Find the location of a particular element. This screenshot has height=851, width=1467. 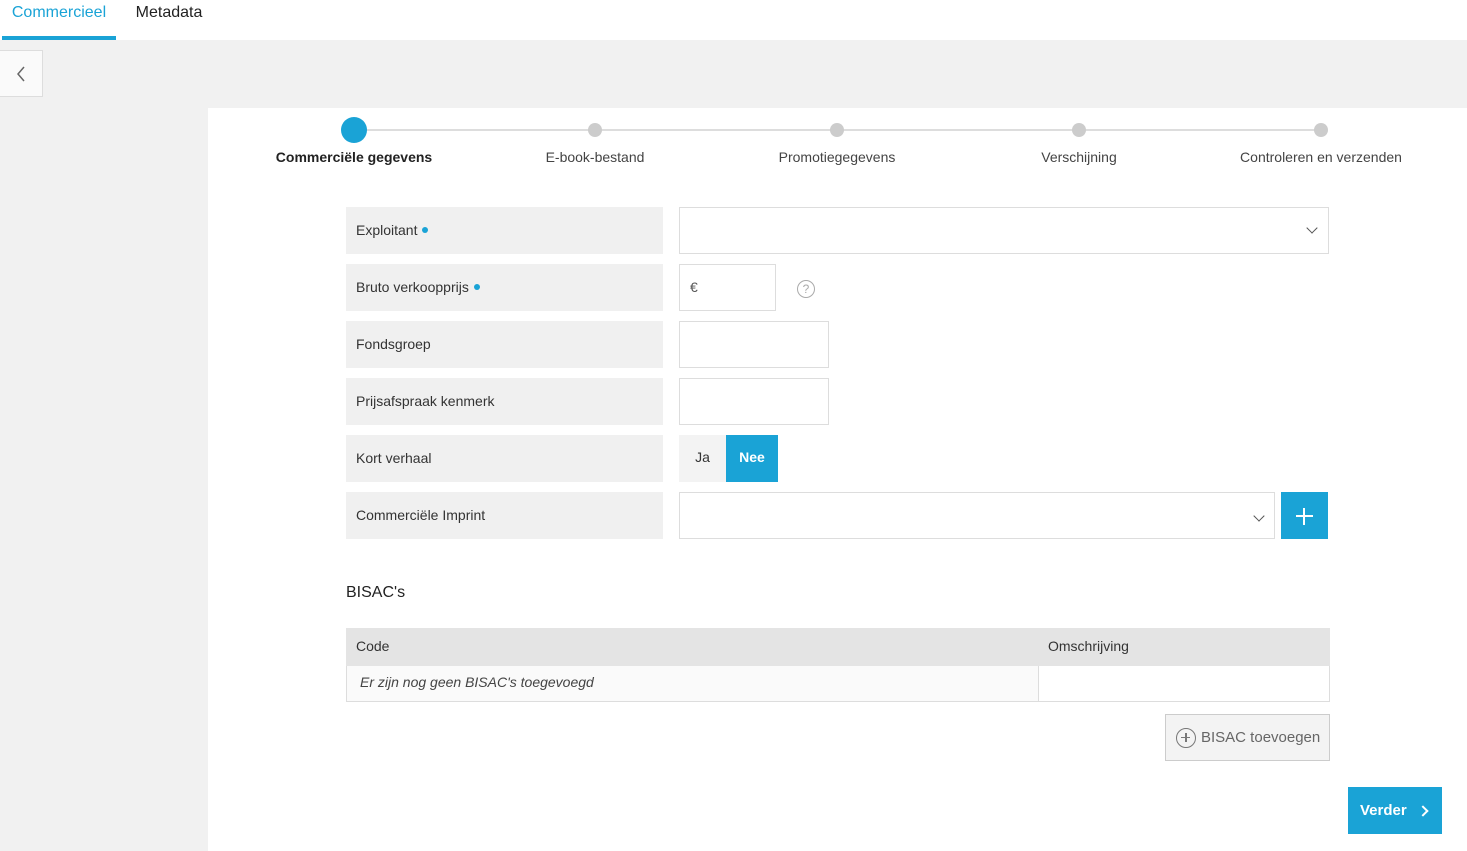

exploitant-select is located at coordinates (1004, 230).